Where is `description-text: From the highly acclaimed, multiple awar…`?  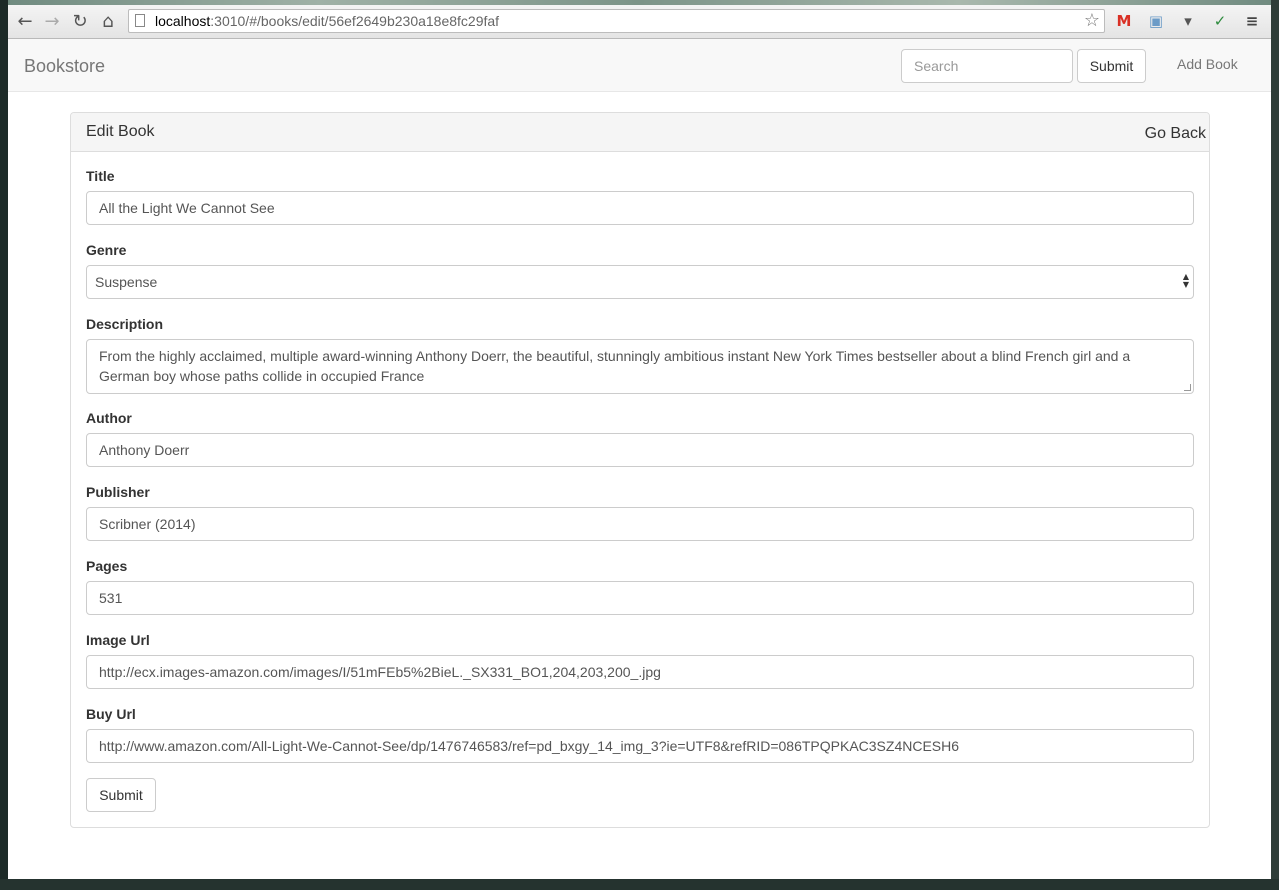 description-text: From the highly acclaimed, multiple awar… is located at coordinates (615, 366).